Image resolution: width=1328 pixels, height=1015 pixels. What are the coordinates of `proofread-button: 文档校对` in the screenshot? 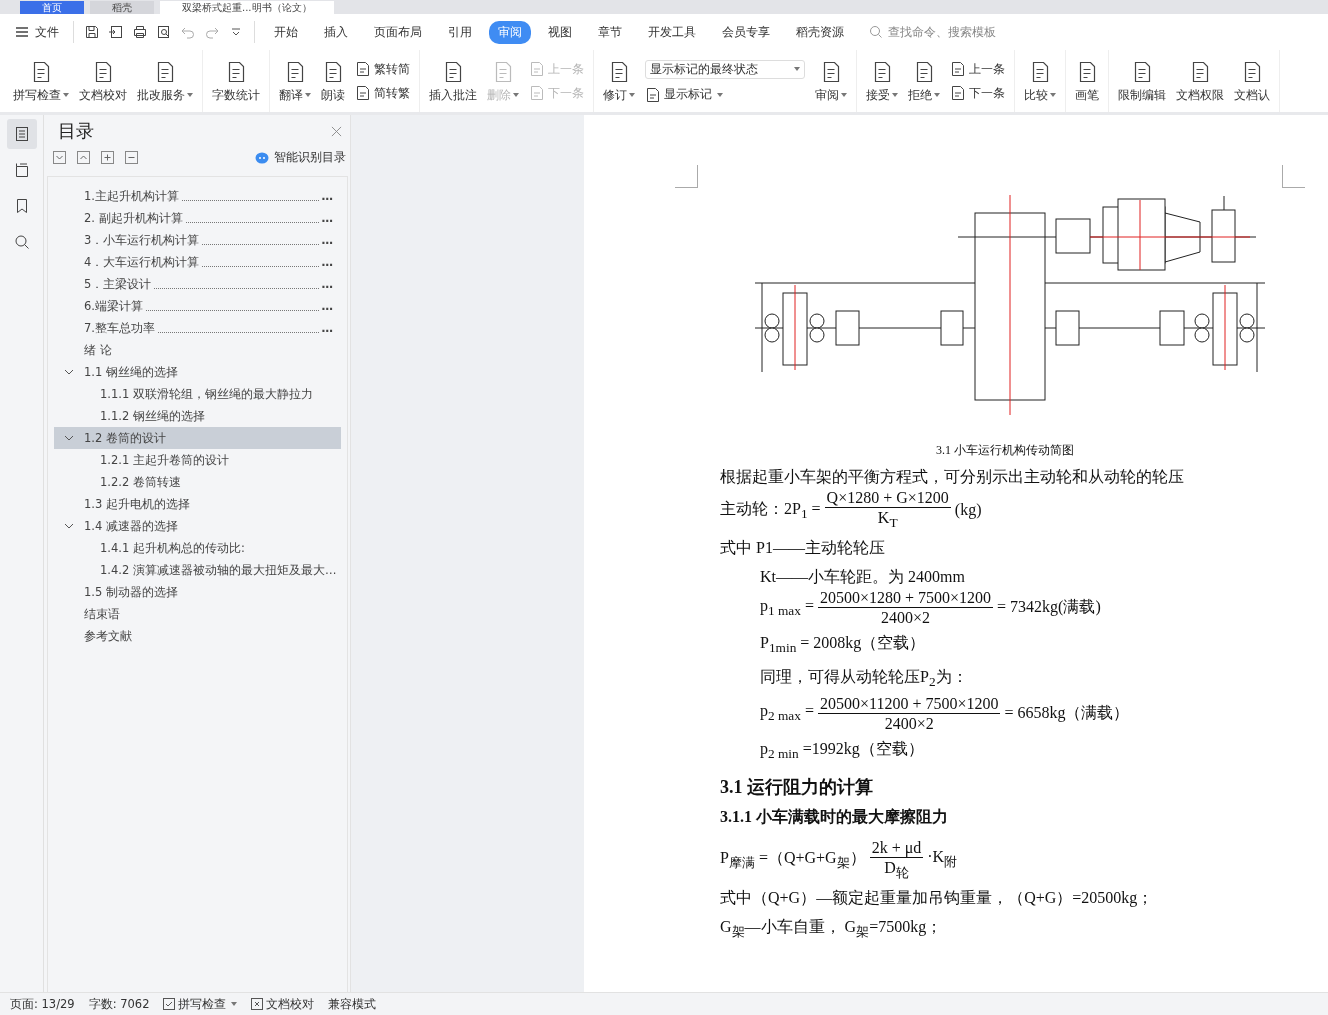 It's located at (283, 1004).